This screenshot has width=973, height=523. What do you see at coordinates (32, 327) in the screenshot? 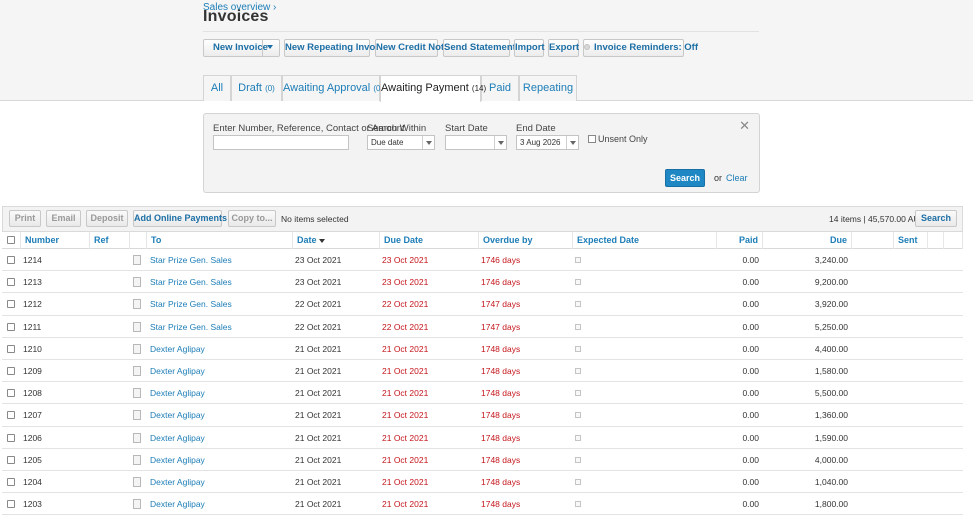
I see `invoice-number: 1211` at bounding box center [32, 327].